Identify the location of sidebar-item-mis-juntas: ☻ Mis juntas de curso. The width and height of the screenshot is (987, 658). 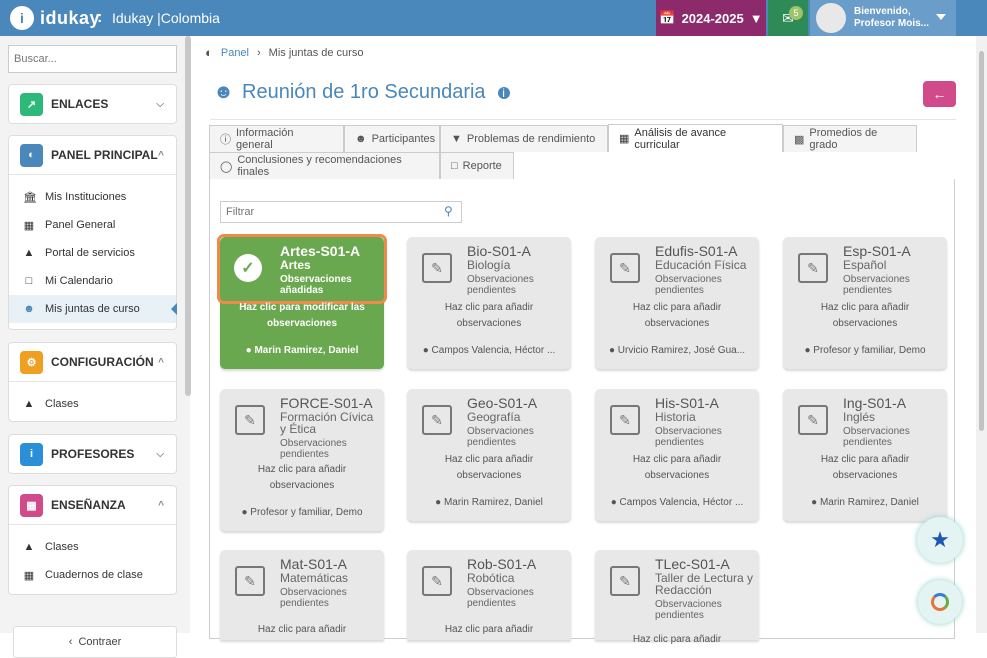
(93, 309).